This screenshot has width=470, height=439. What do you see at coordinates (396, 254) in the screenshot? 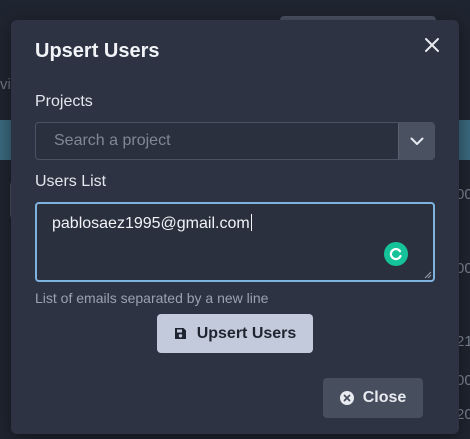
I see `grammarly-icon` at bounding box center [396, 254].